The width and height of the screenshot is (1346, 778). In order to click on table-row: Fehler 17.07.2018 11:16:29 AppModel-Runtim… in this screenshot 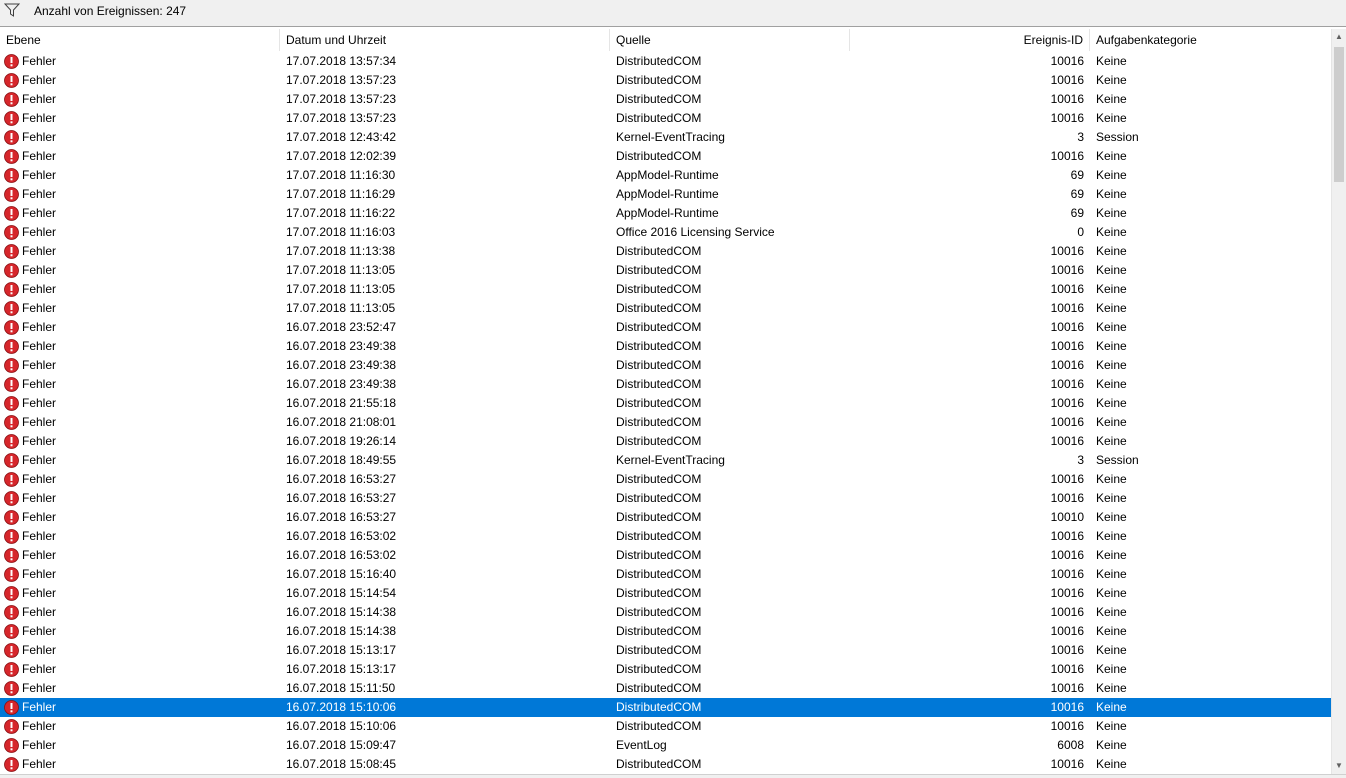, I will do `click(665, 194)`.